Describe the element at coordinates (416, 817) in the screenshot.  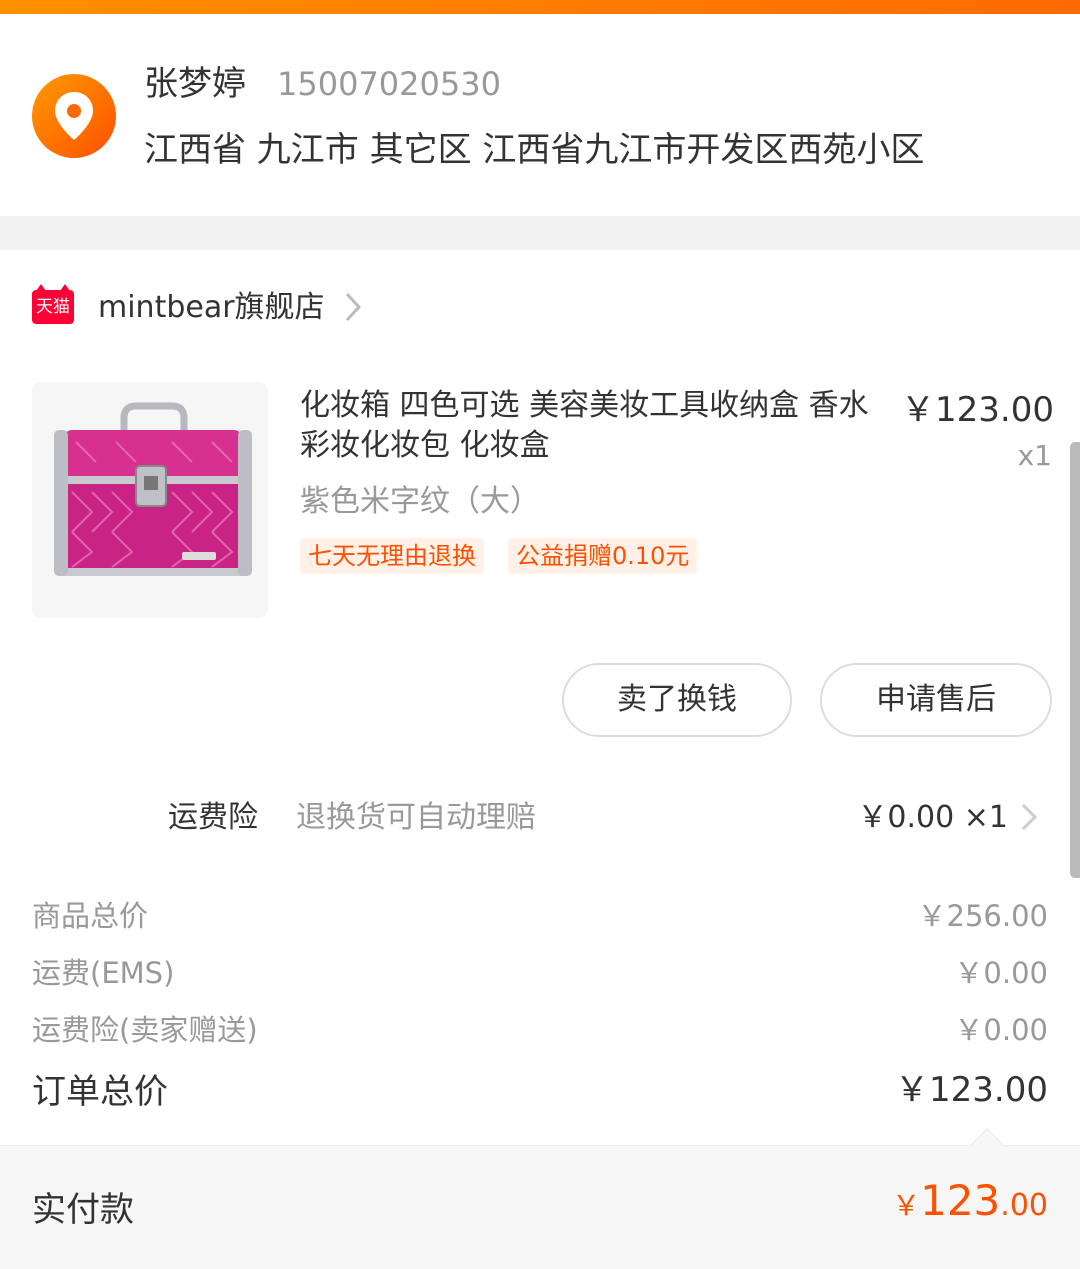
I see `shipping-insurance-desc: 退换货可自动理赔` at that location.